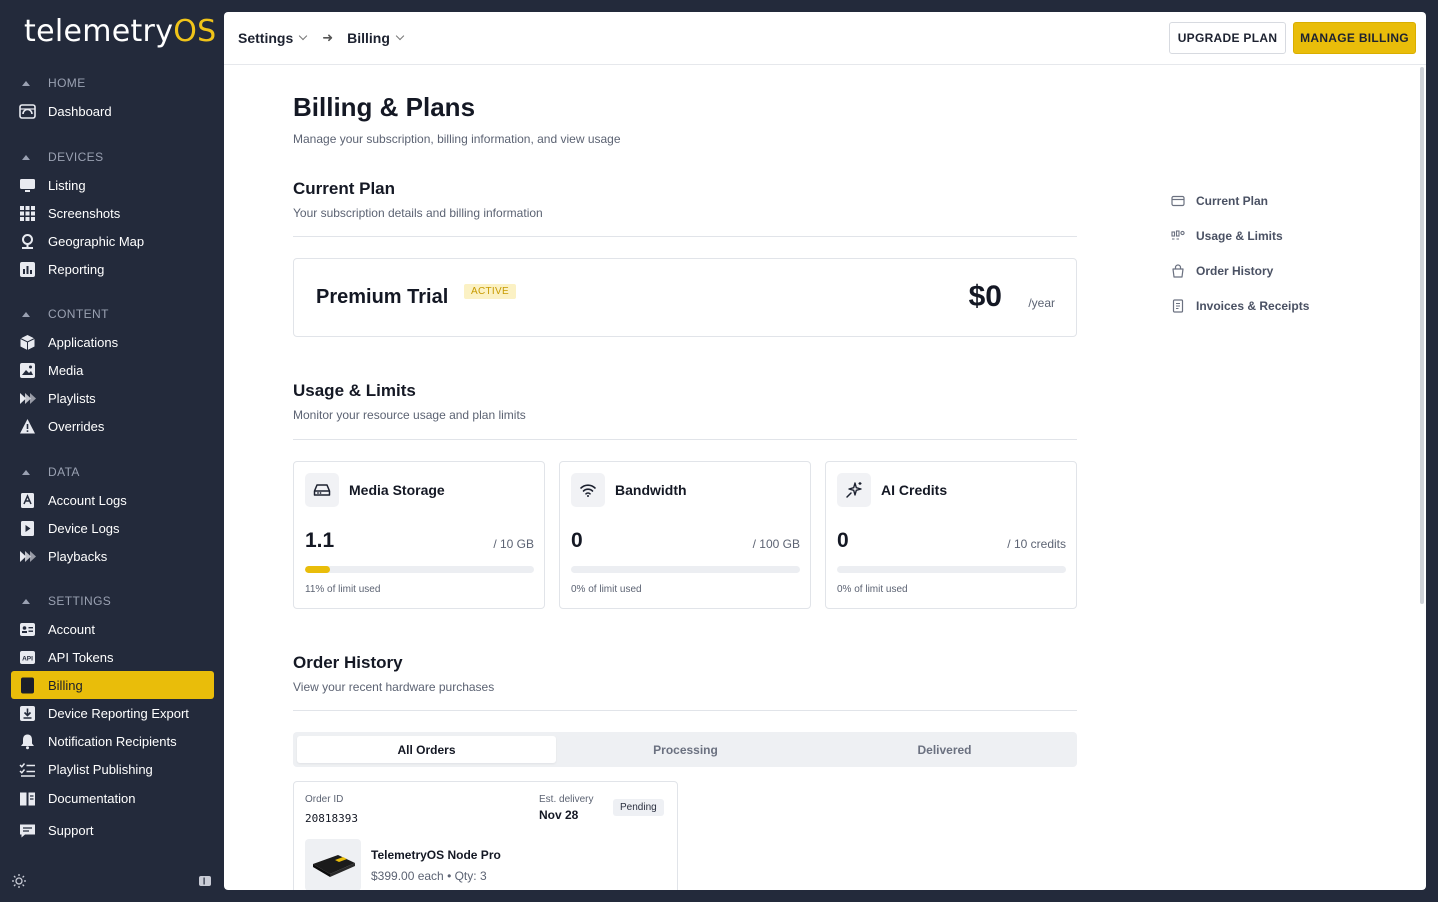 The width and height of the screenshot is (1438, 902). What do you see at coordinates (1235, 270) in the screenshot?
I see `label-text: Order History` at bounding box center [1235, 270].